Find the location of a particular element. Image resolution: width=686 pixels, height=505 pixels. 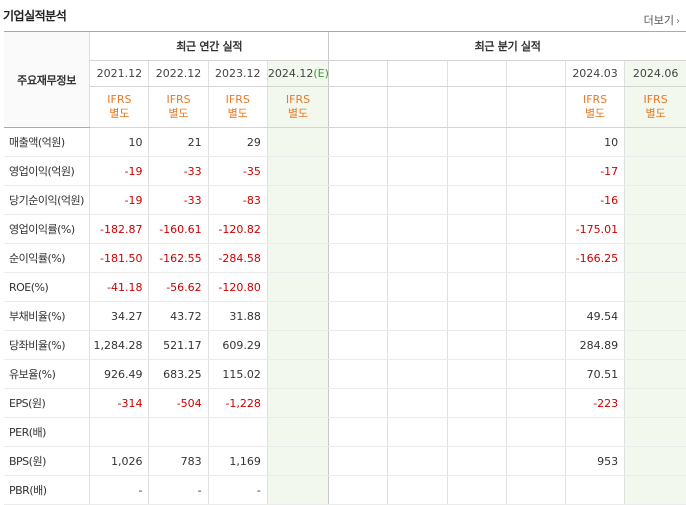

annual-value: -160.61 is located at coordinates (178, 229).